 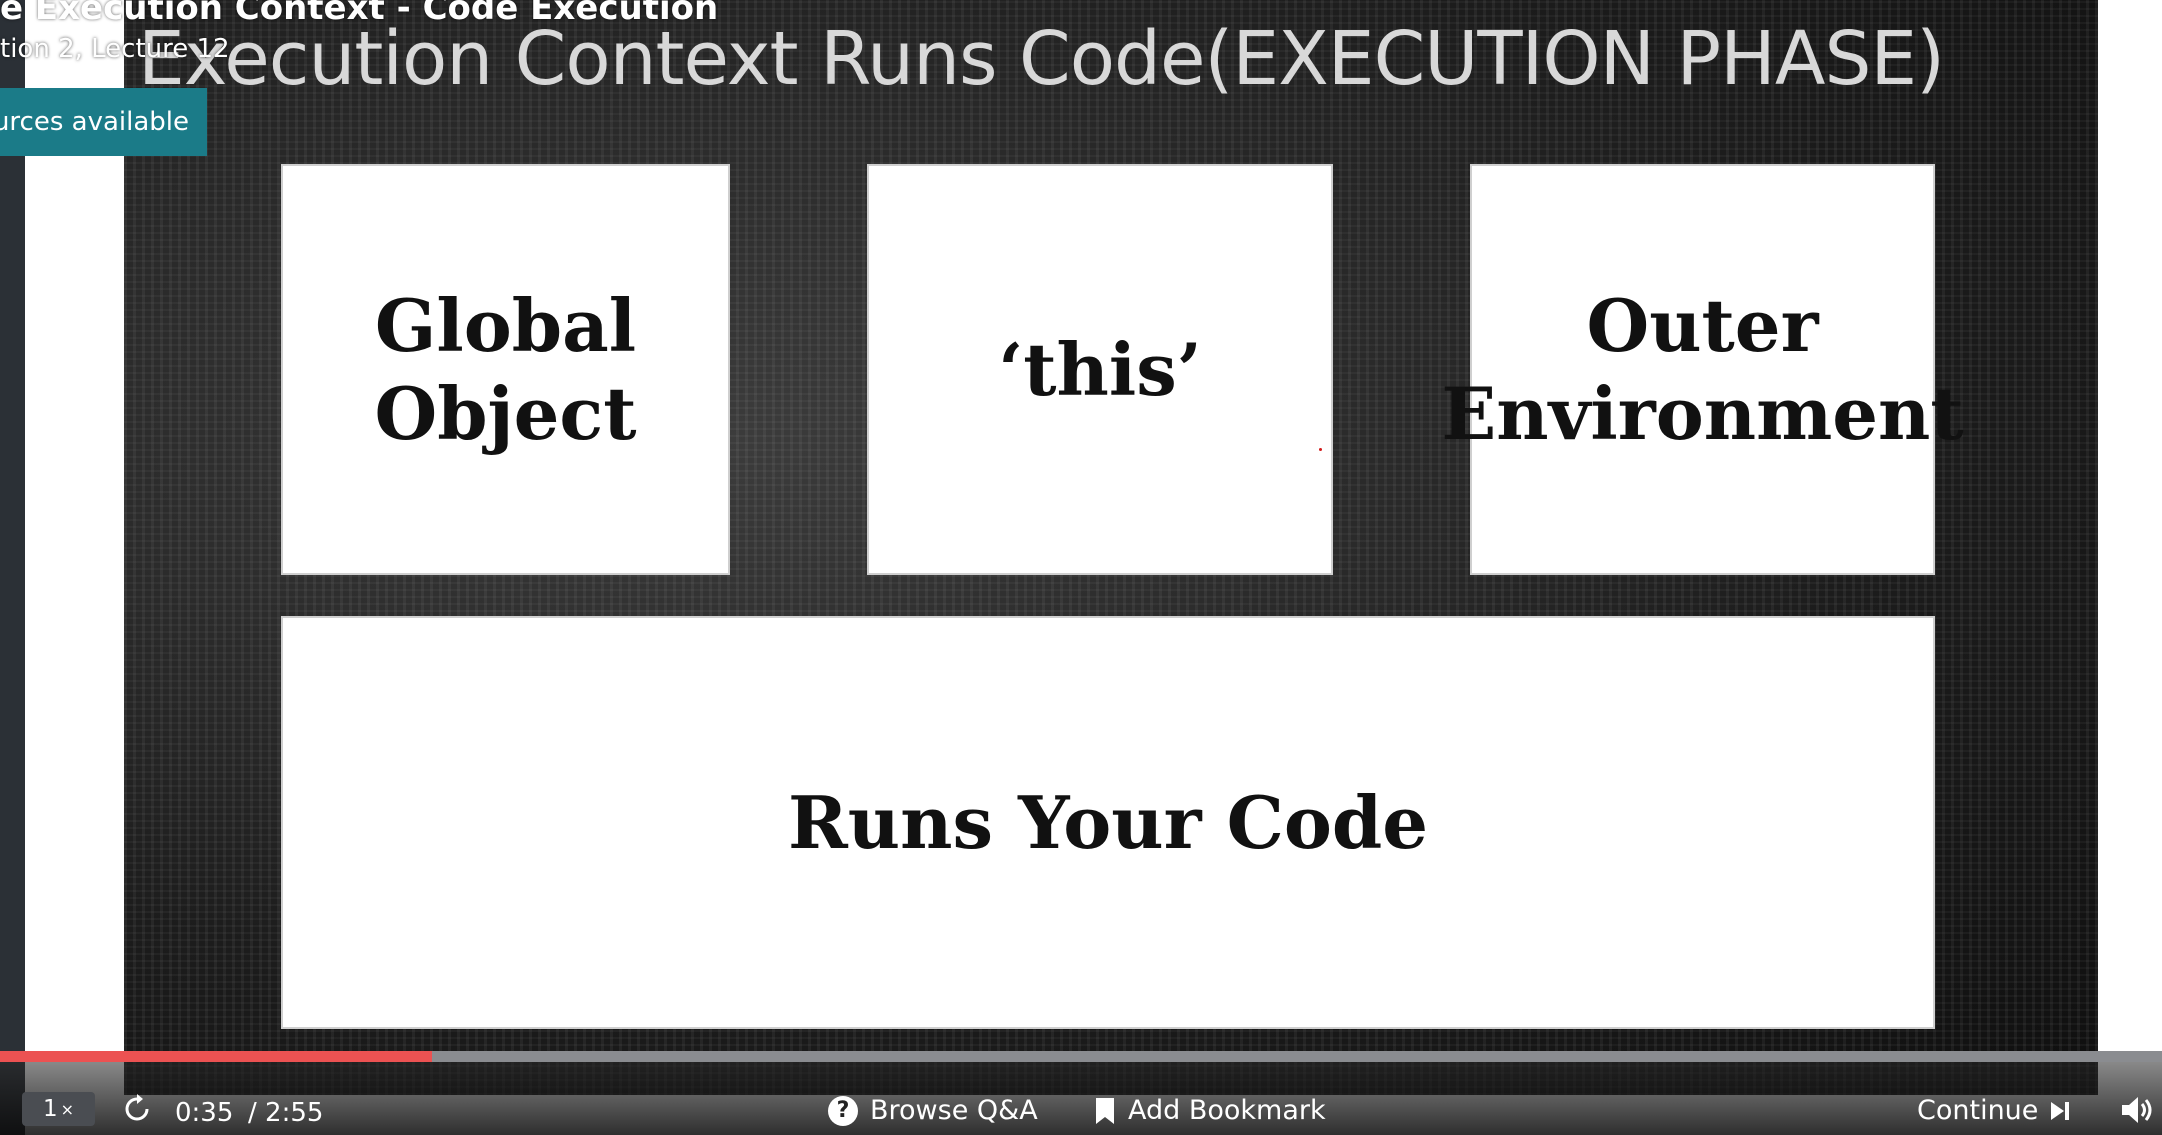 I want to click on global-object-box: Global Object, so click(x=505, y=369).